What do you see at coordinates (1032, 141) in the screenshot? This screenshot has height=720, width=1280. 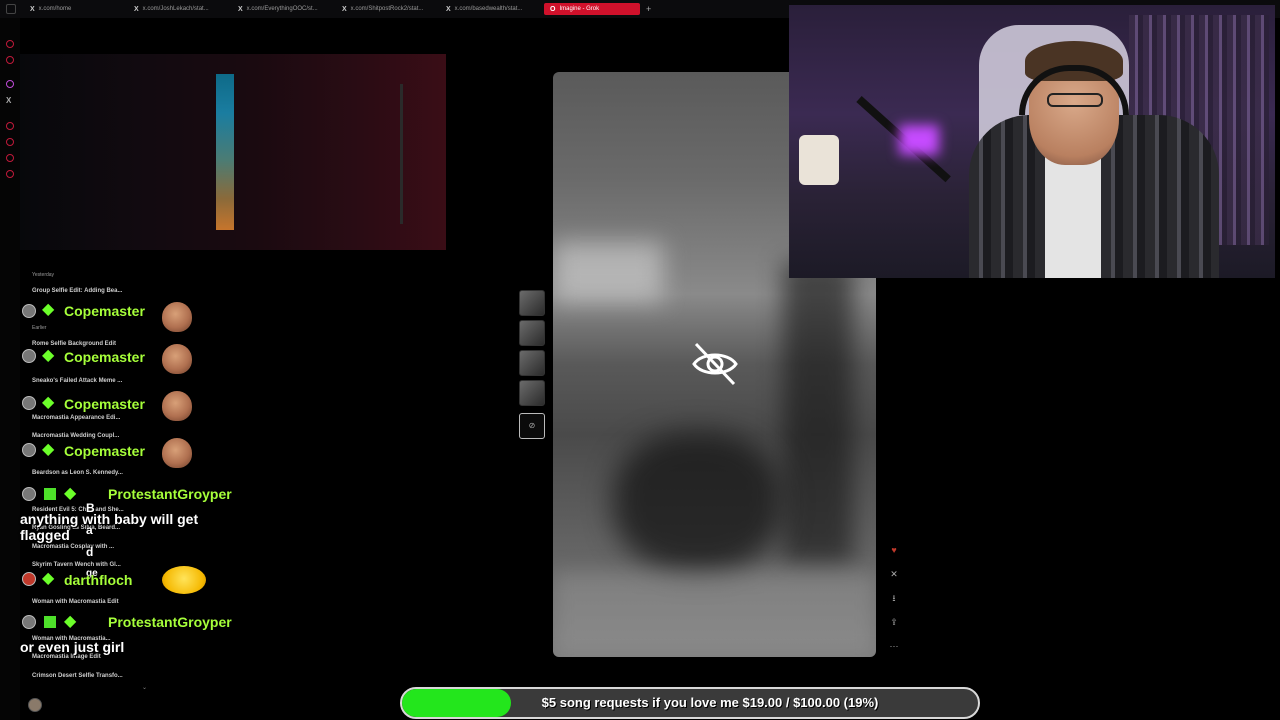 I see `webcam-feed` at bounding box center [1032, 141].